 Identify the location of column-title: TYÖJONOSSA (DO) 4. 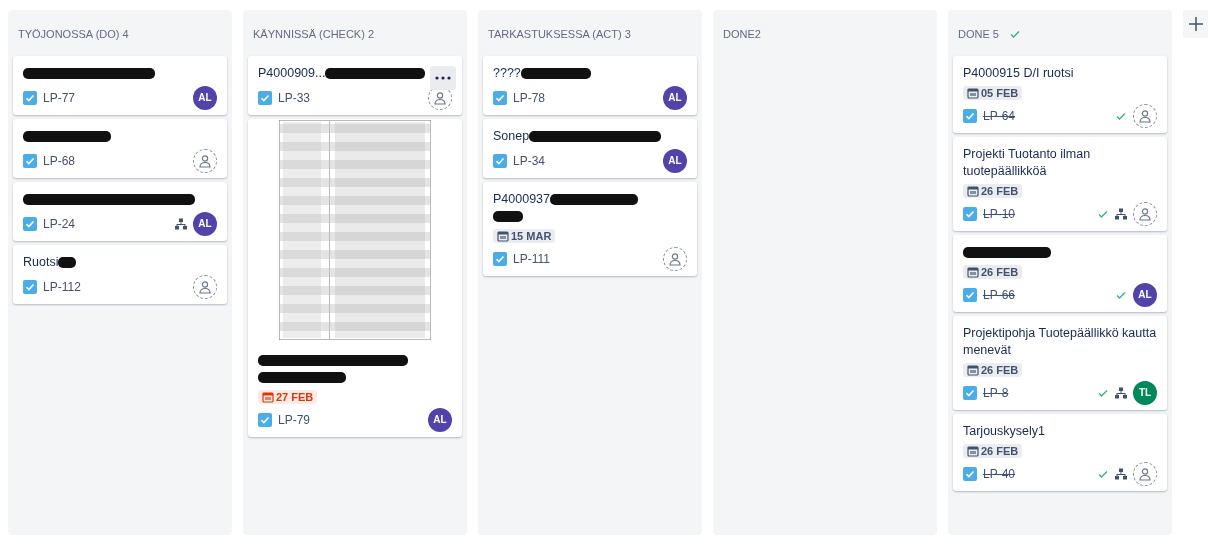
(73, 34).